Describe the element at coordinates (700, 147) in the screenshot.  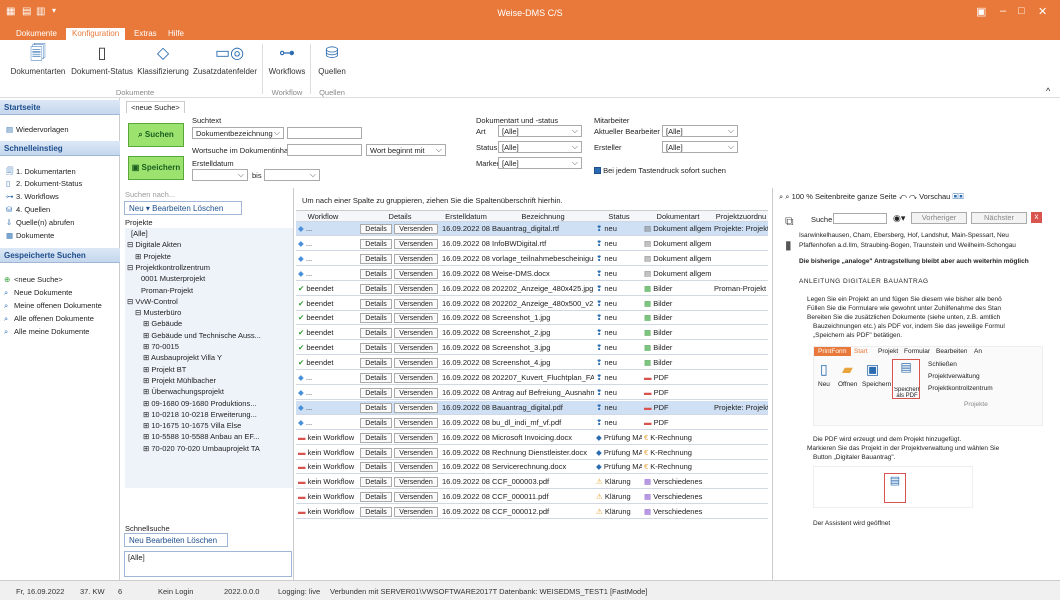
I see `ersteller-select: [Alle]` at that location.